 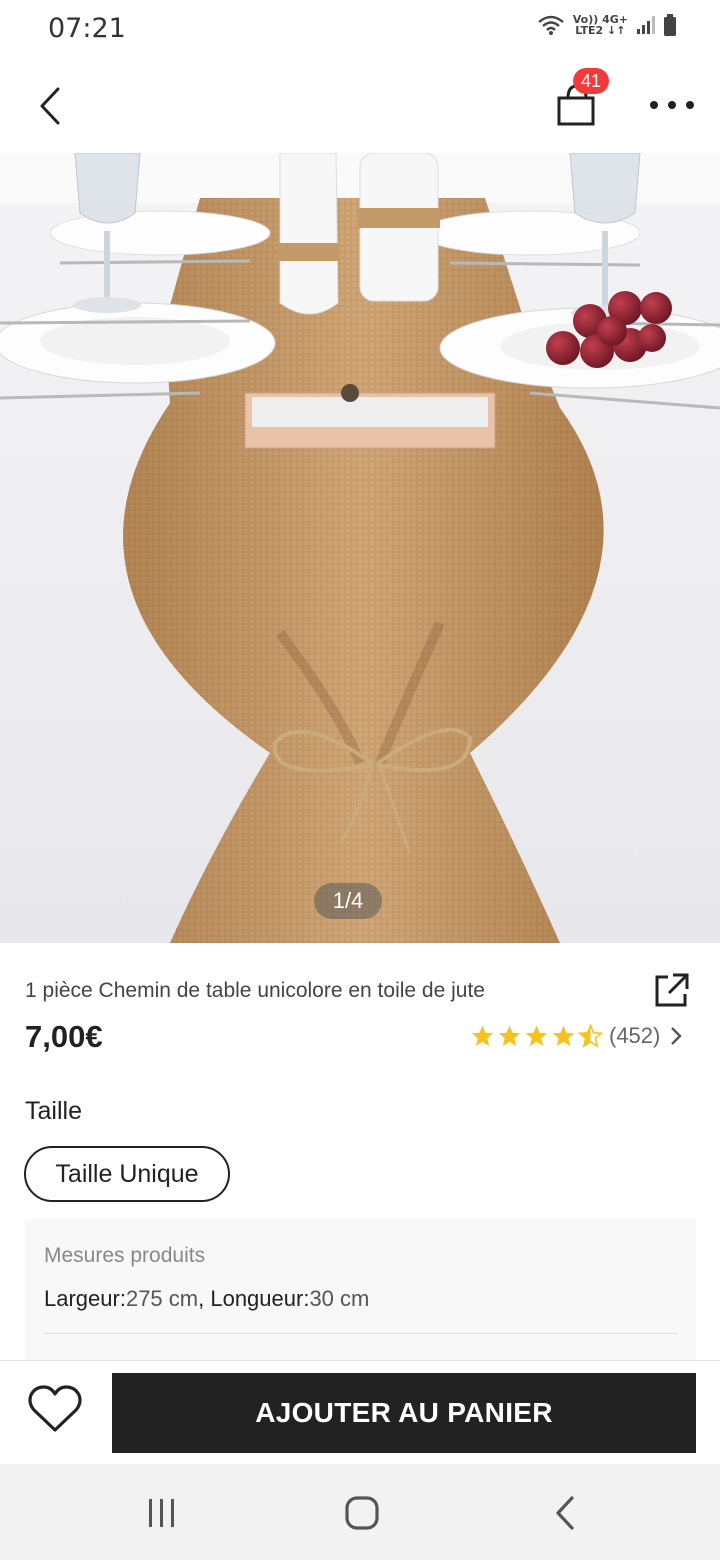 I want to click on status-bar: 07:21 Vo)) 4G+ LTE2 ↓↑, so click(x=360, y=30).